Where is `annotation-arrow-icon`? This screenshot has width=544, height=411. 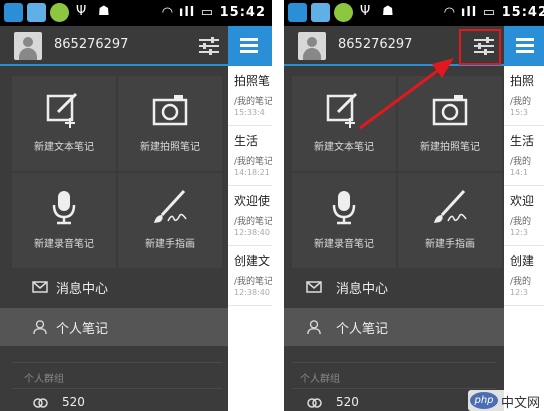
annotation-arrow-icon is located at coordinates (406, 94).